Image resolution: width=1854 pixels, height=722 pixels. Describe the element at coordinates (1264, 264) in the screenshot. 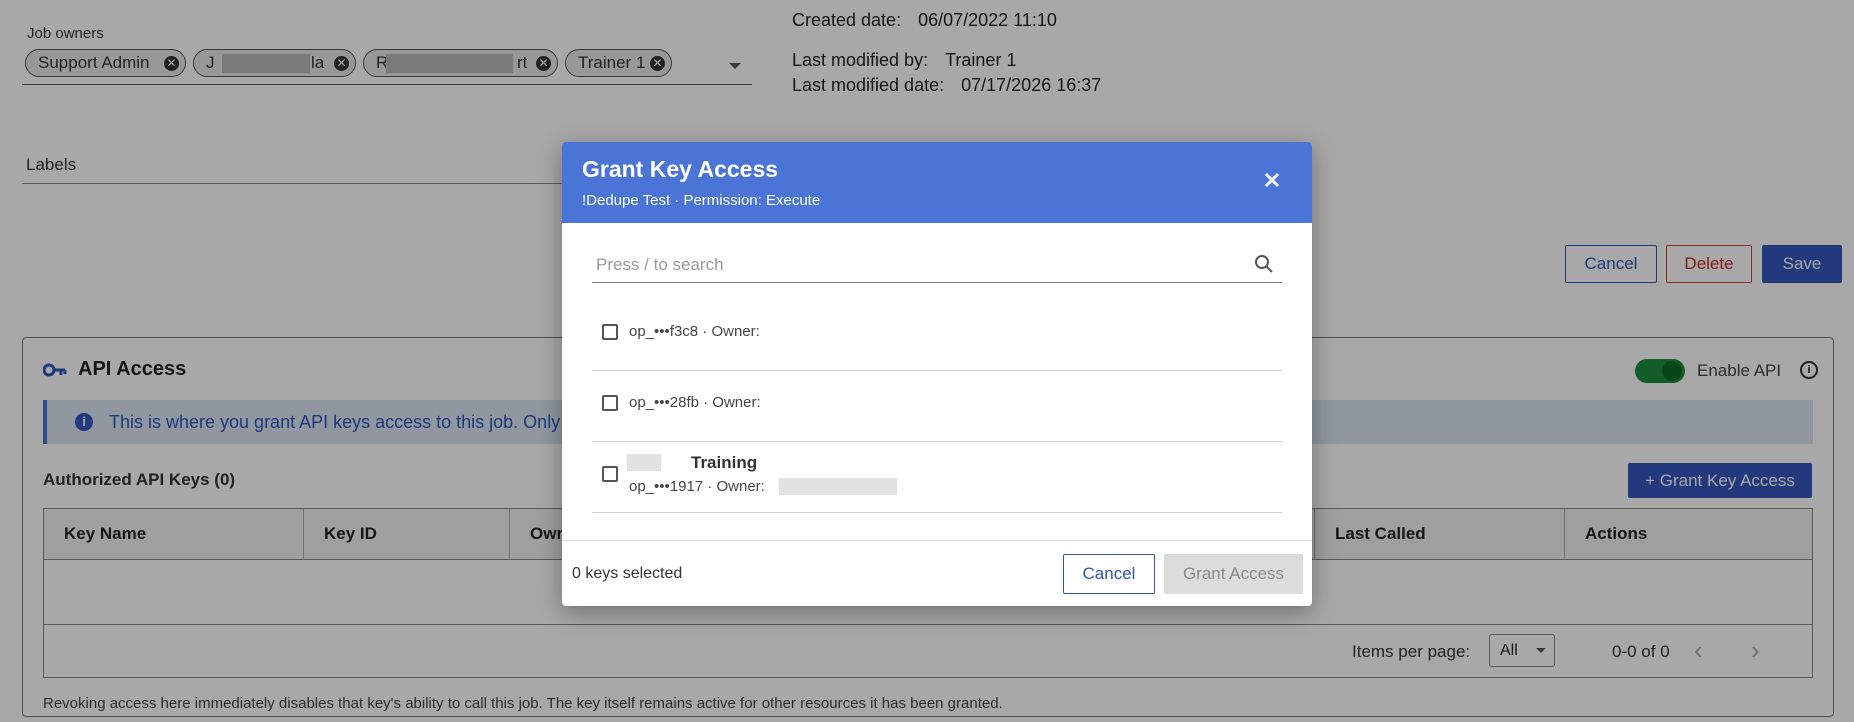

I see `search-icon` at that location.